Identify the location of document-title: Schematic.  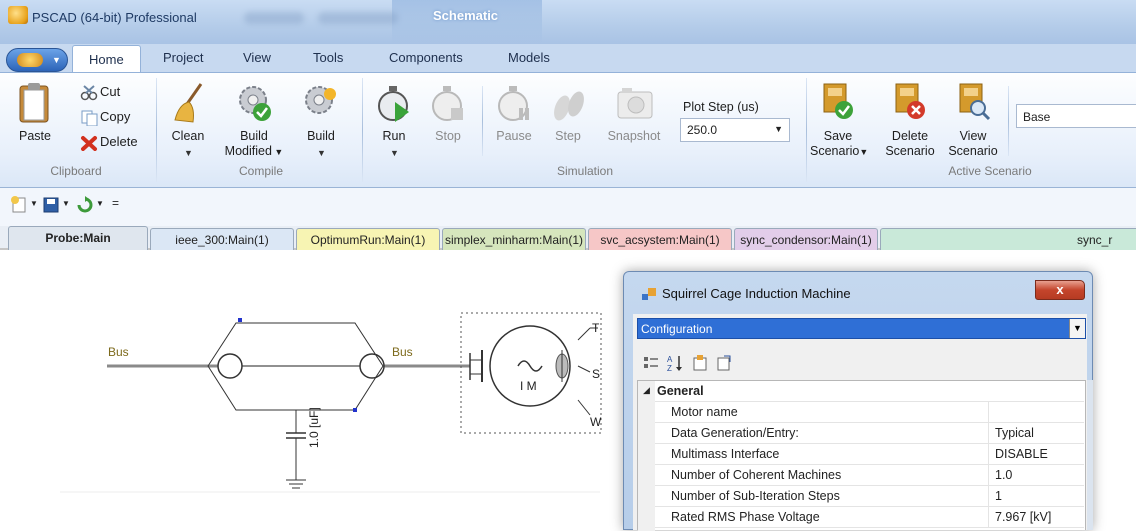
(466, 15).